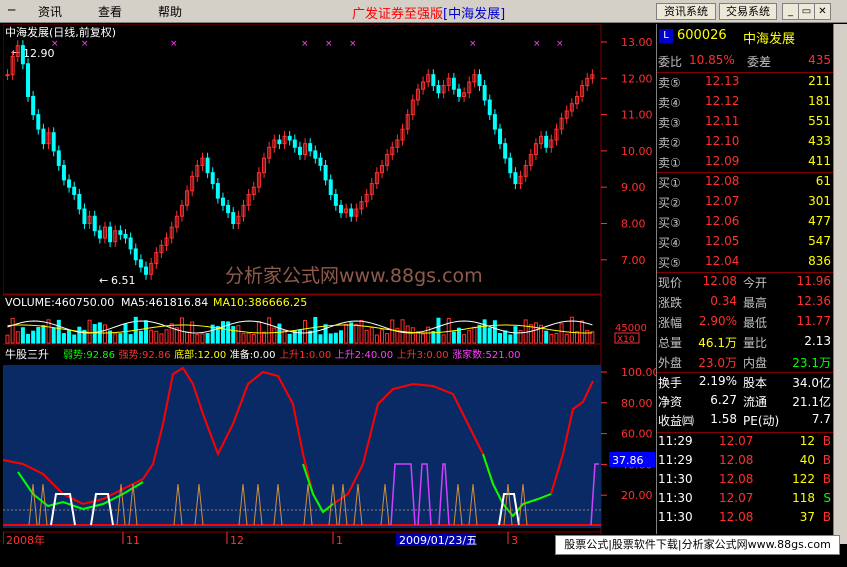 This screenshot has width=847, height=567. What do you see at coordinates (755, 343) in the screenshot?
I see `stat-label: 量比` at bounding box center [755, 343].